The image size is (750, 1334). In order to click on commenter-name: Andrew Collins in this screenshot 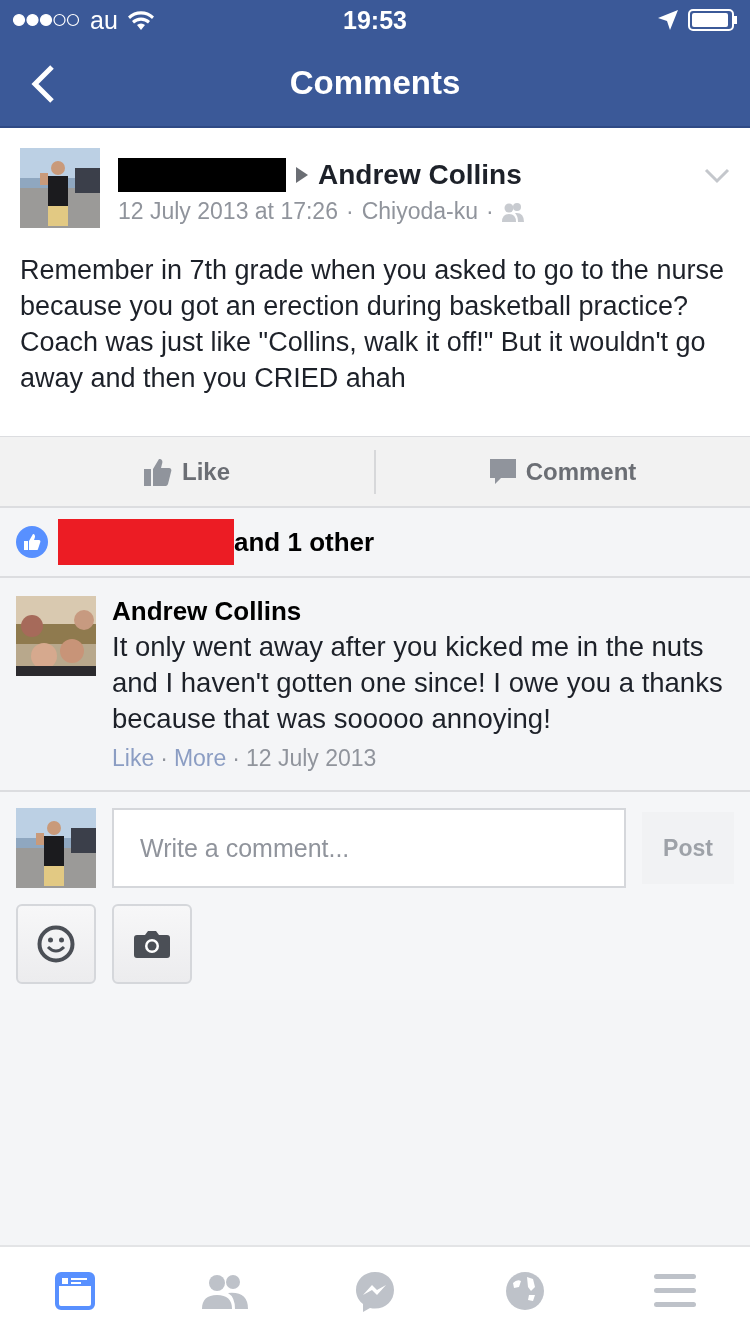, I will do `click(423, 611)`.